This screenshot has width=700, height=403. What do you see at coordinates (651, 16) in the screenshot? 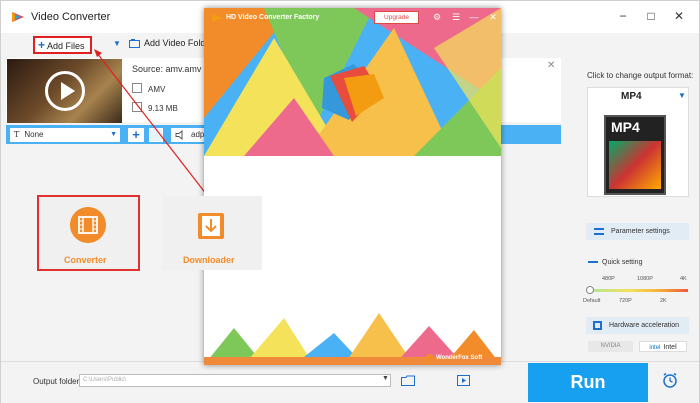
I see `maximize-button: □` at bounding box center [651, 16].